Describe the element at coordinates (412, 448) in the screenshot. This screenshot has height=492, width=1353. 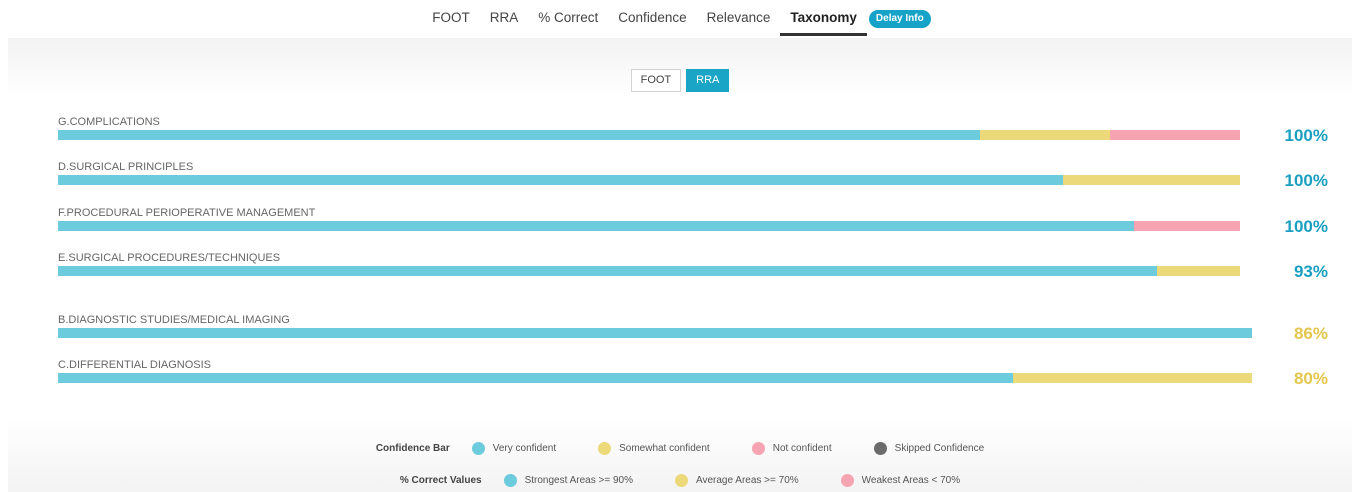
I see `confidence-legend-title: Confidence Bar` at that location.